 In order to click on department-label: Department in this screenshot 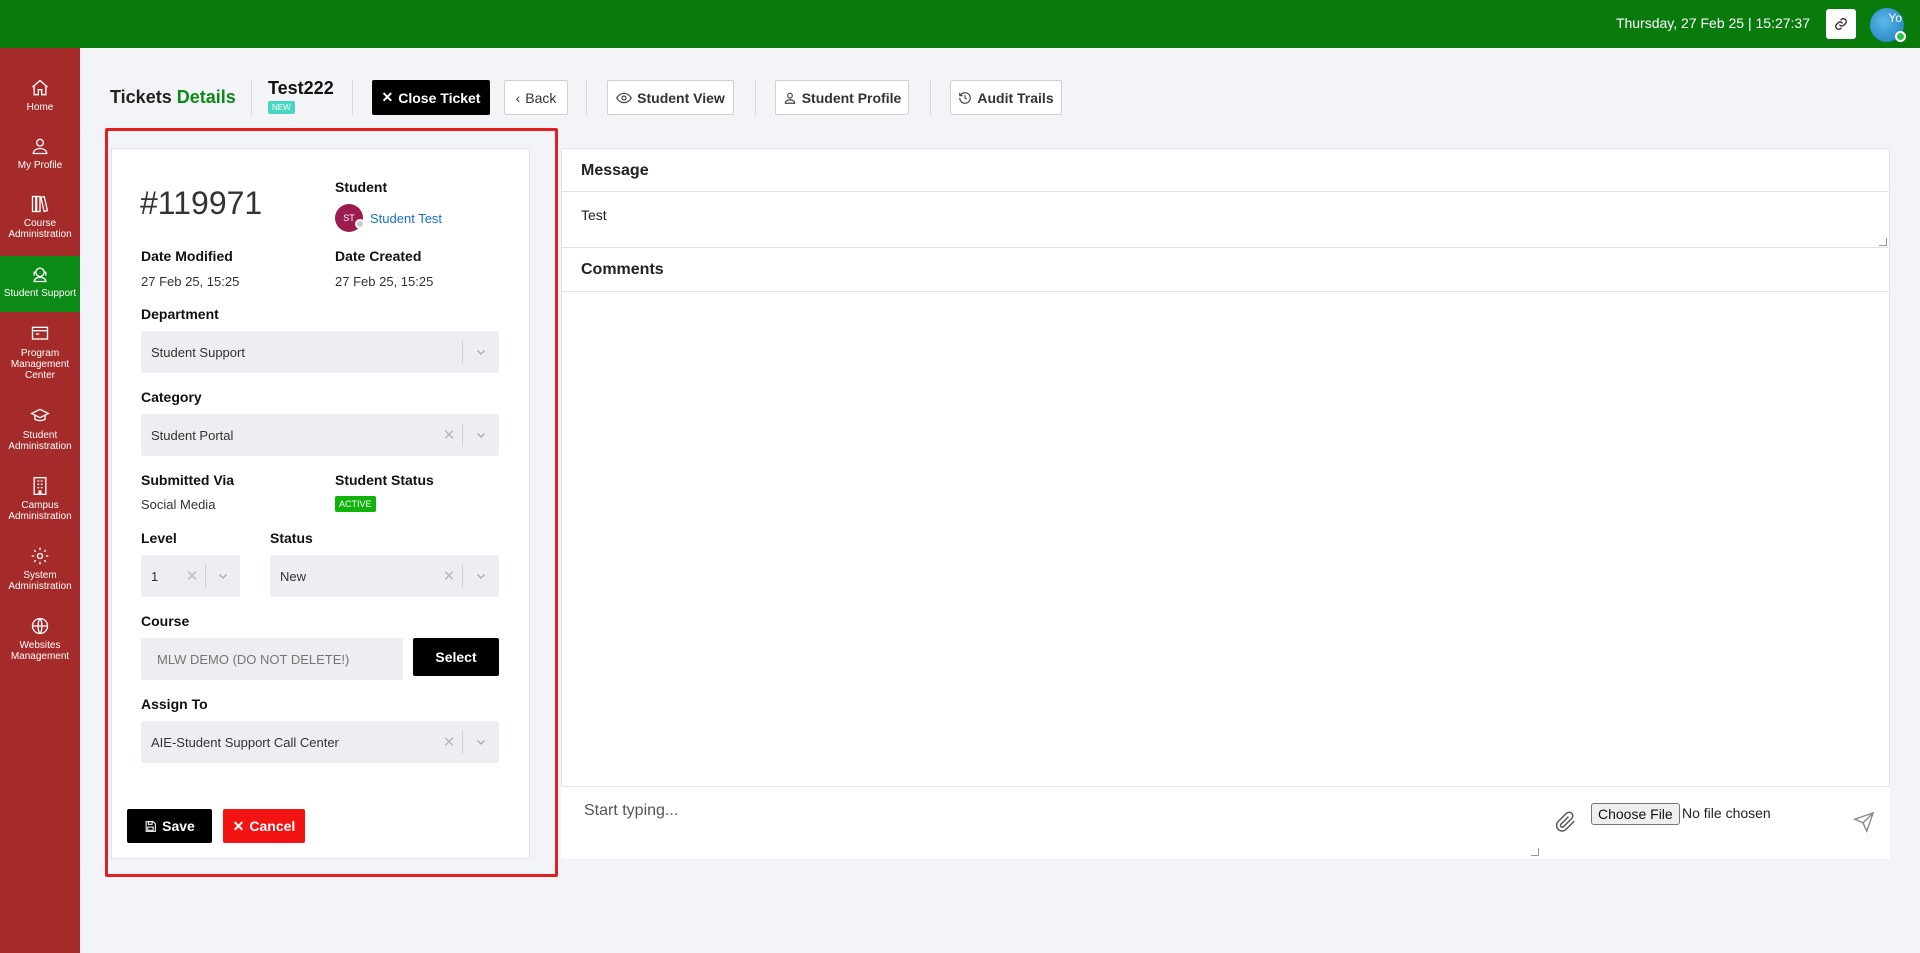, I will do `click(180, 314)`.